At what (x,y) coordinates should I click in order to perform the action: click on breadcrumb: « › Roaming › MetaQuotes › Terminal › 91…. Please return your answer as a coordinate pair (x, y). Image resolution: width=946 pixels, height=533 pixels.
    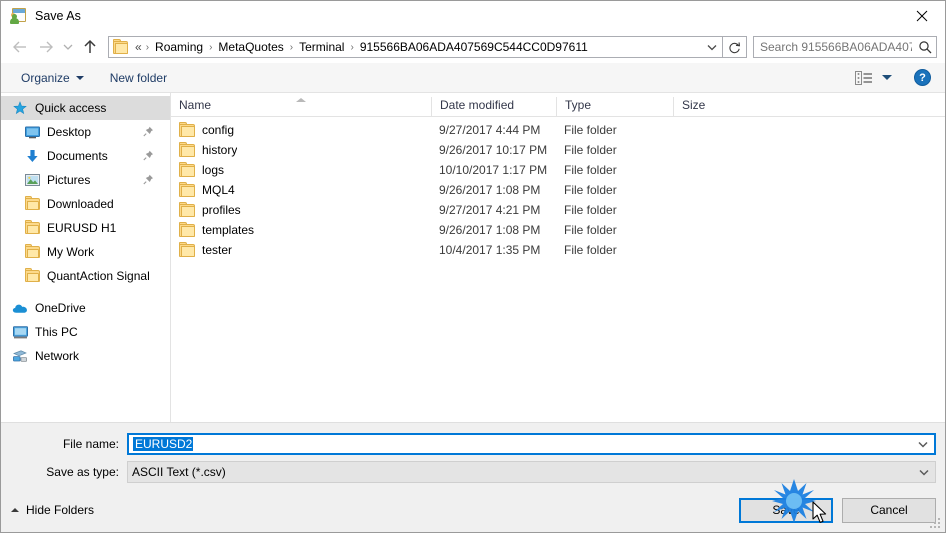
    Looking at the image, I should click on (415, 47).